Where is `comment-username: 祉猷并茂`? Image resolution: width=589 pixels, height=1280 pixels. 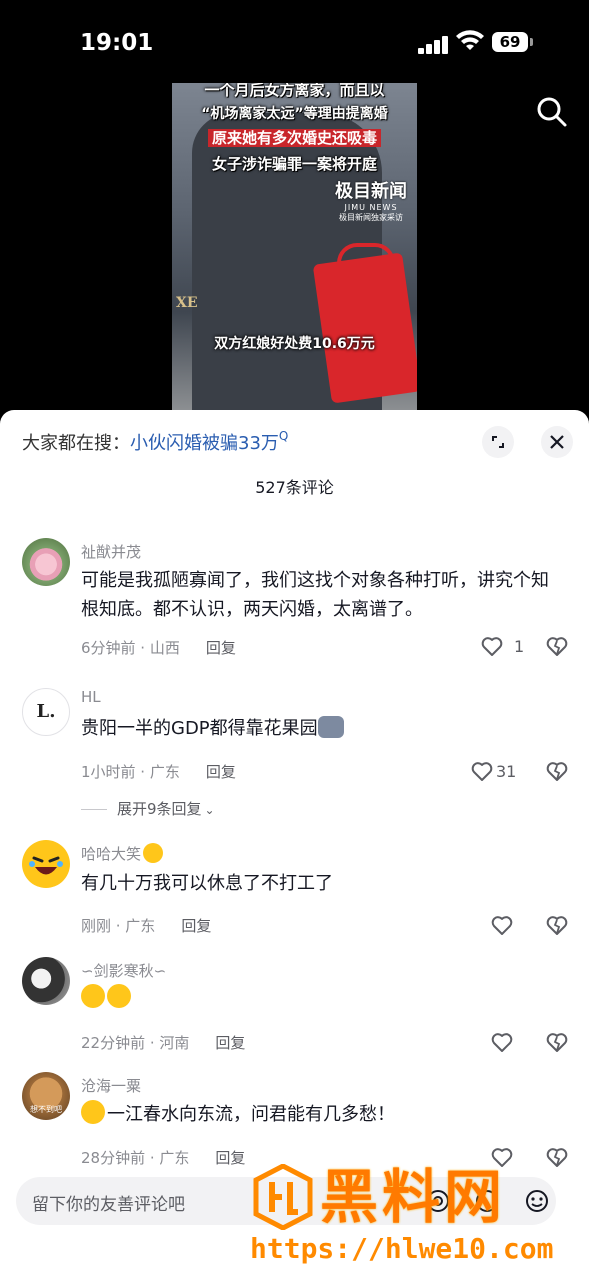
comment-username: 祉猷并茂 is located at coordinates (111, 551).